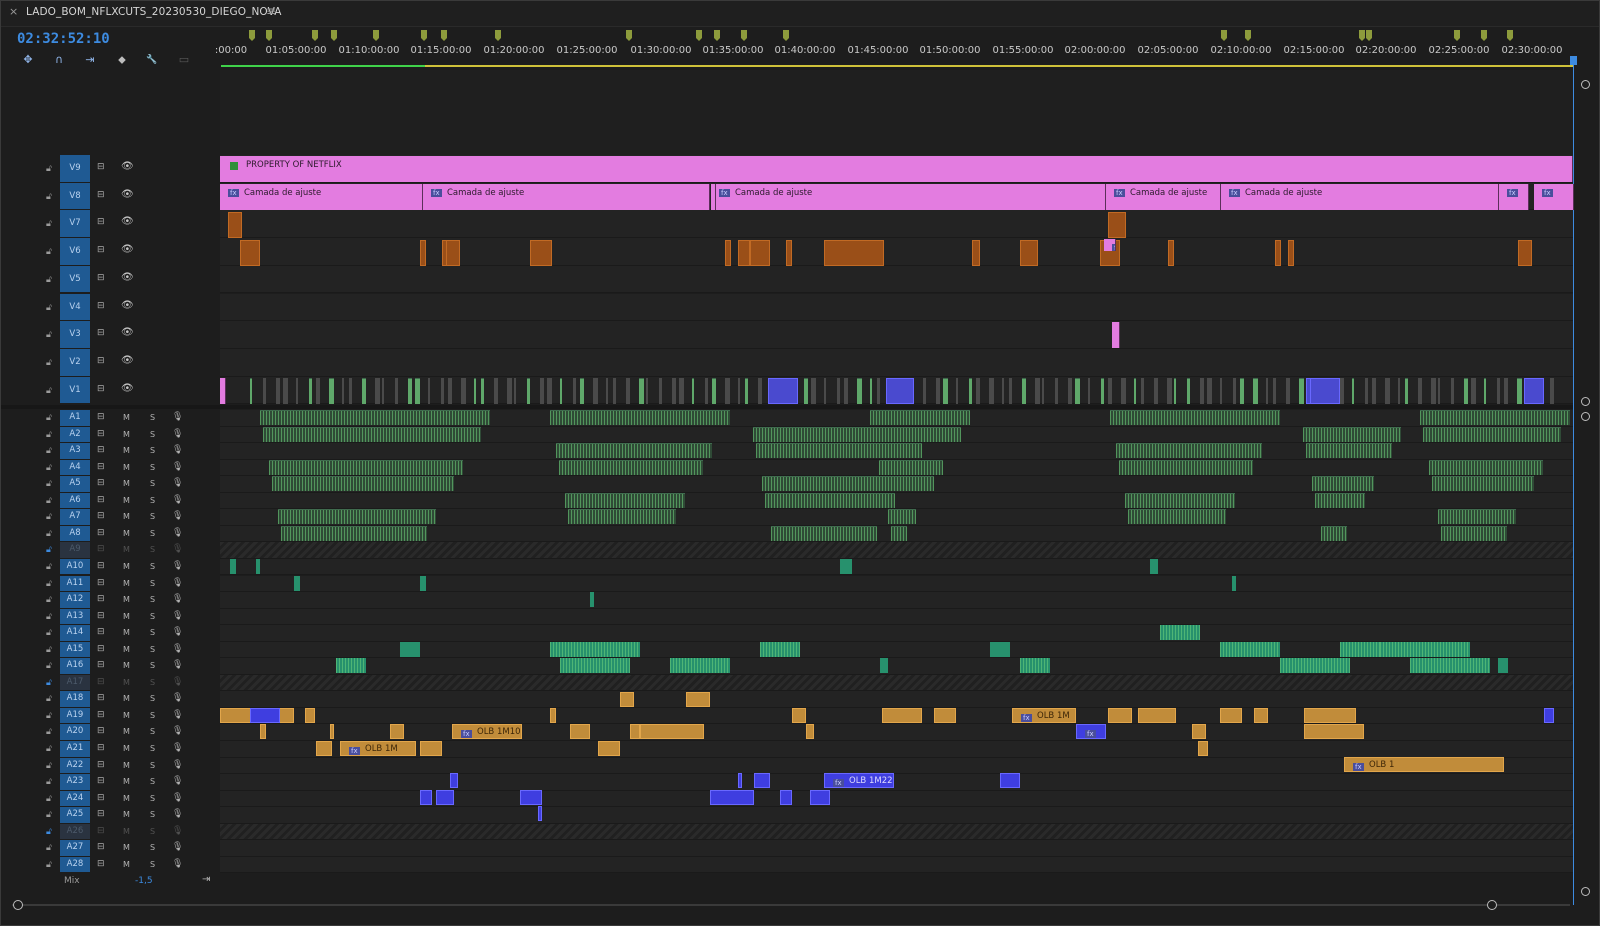 The height and width of the screenshot is (926, 1600). What do you see at coordinates (75, 864) in the screenshot?
I see `track-target-a28: A28` at bounding box center [75, 864].